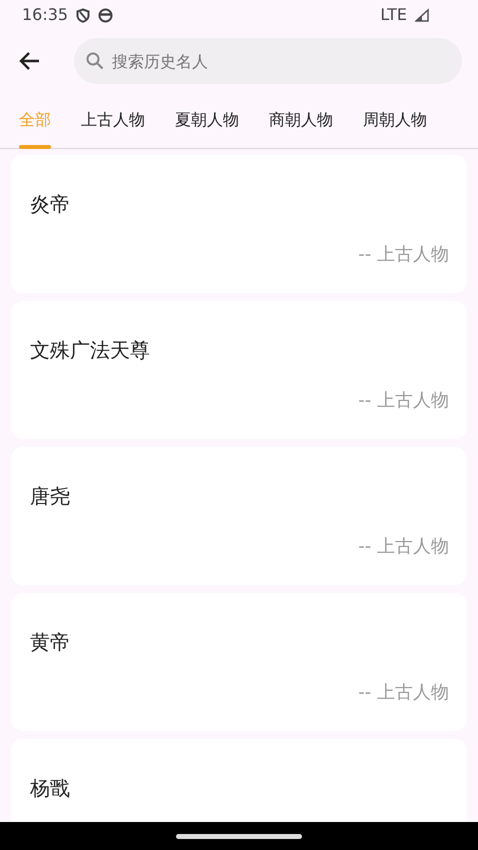 The height and width of the screenshot is (850, 478). I want to click on tab: 商朝人物, so click(301, 120).